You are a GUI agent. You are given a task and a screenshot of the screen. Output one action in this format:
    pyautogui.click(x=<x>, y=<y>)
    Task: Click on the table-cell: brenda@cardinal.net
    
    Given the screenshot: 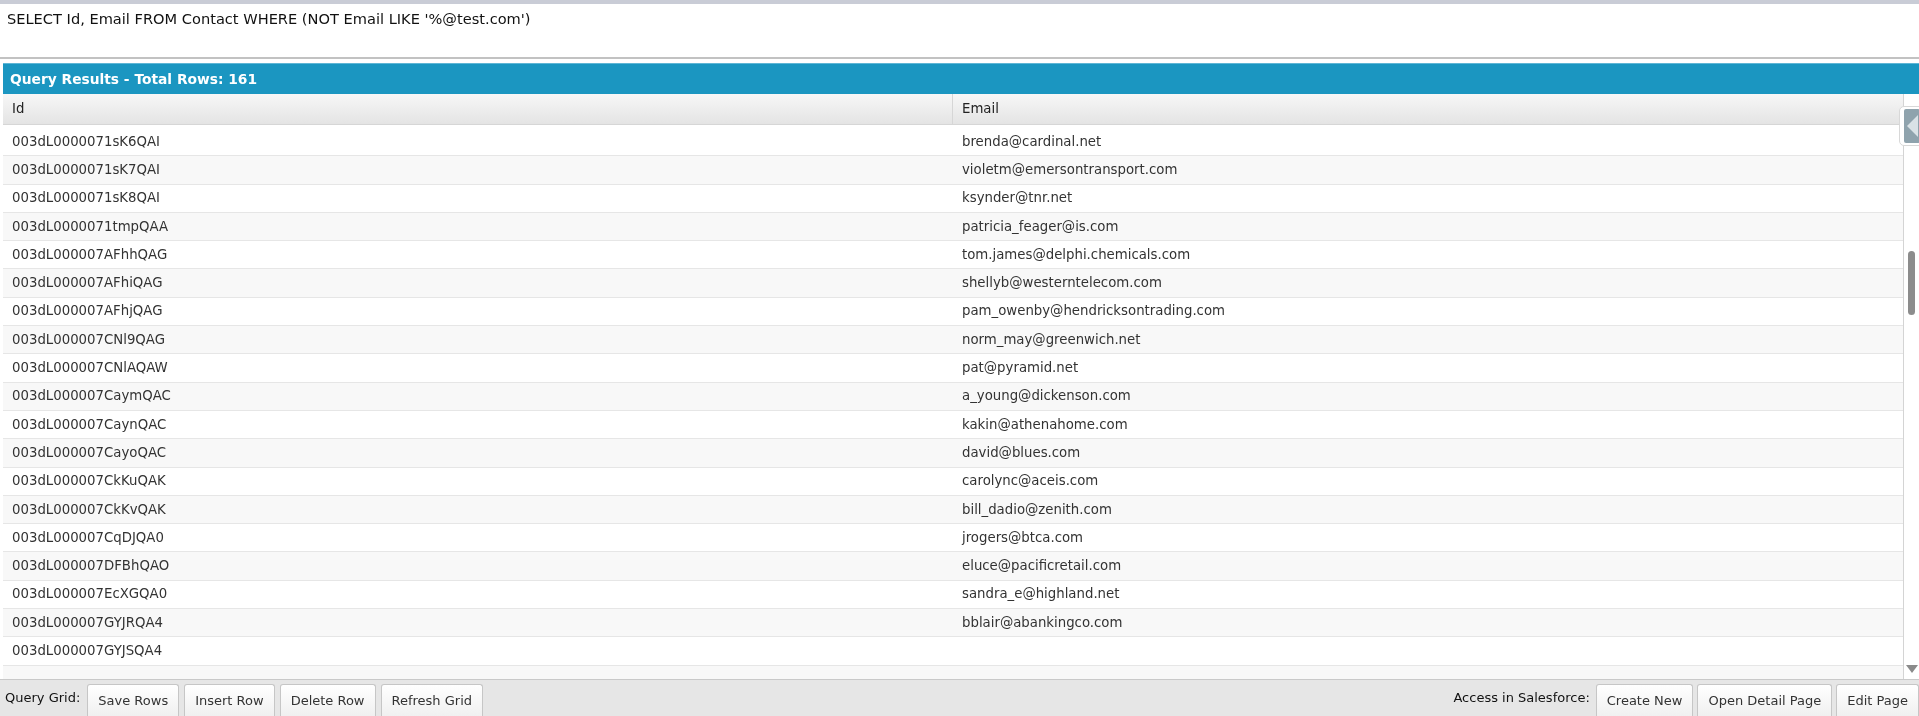 What is the action you would take?
    pyautogui.click(x=1032, y=141)
    